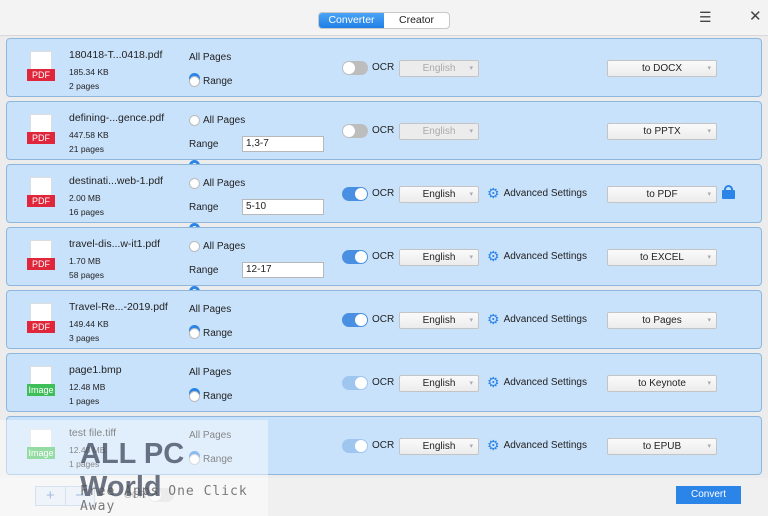  I want to click on file-size: 1.70 MB, so click(85, 261).